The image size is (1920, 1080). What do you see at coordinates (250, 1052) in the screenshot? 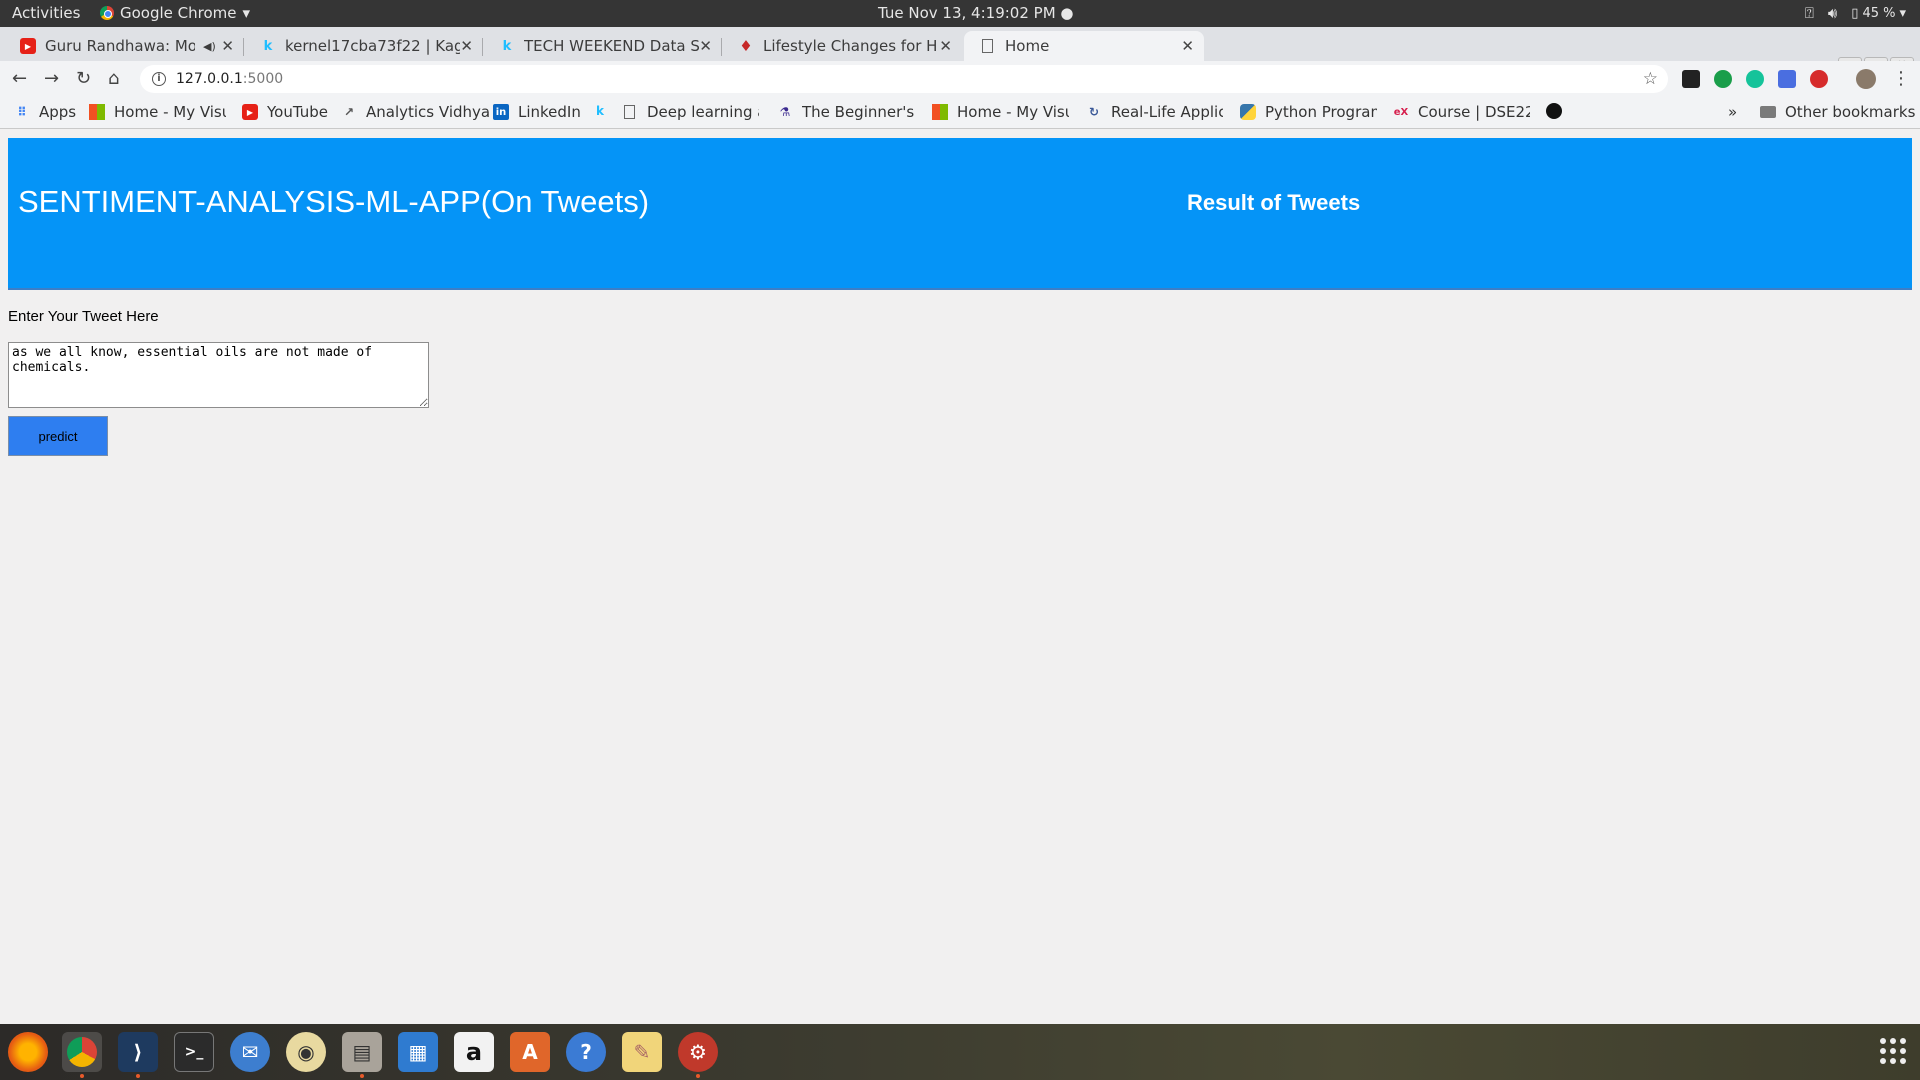
I see `mail-icon: ✉` at bounding box center [250, 1052].